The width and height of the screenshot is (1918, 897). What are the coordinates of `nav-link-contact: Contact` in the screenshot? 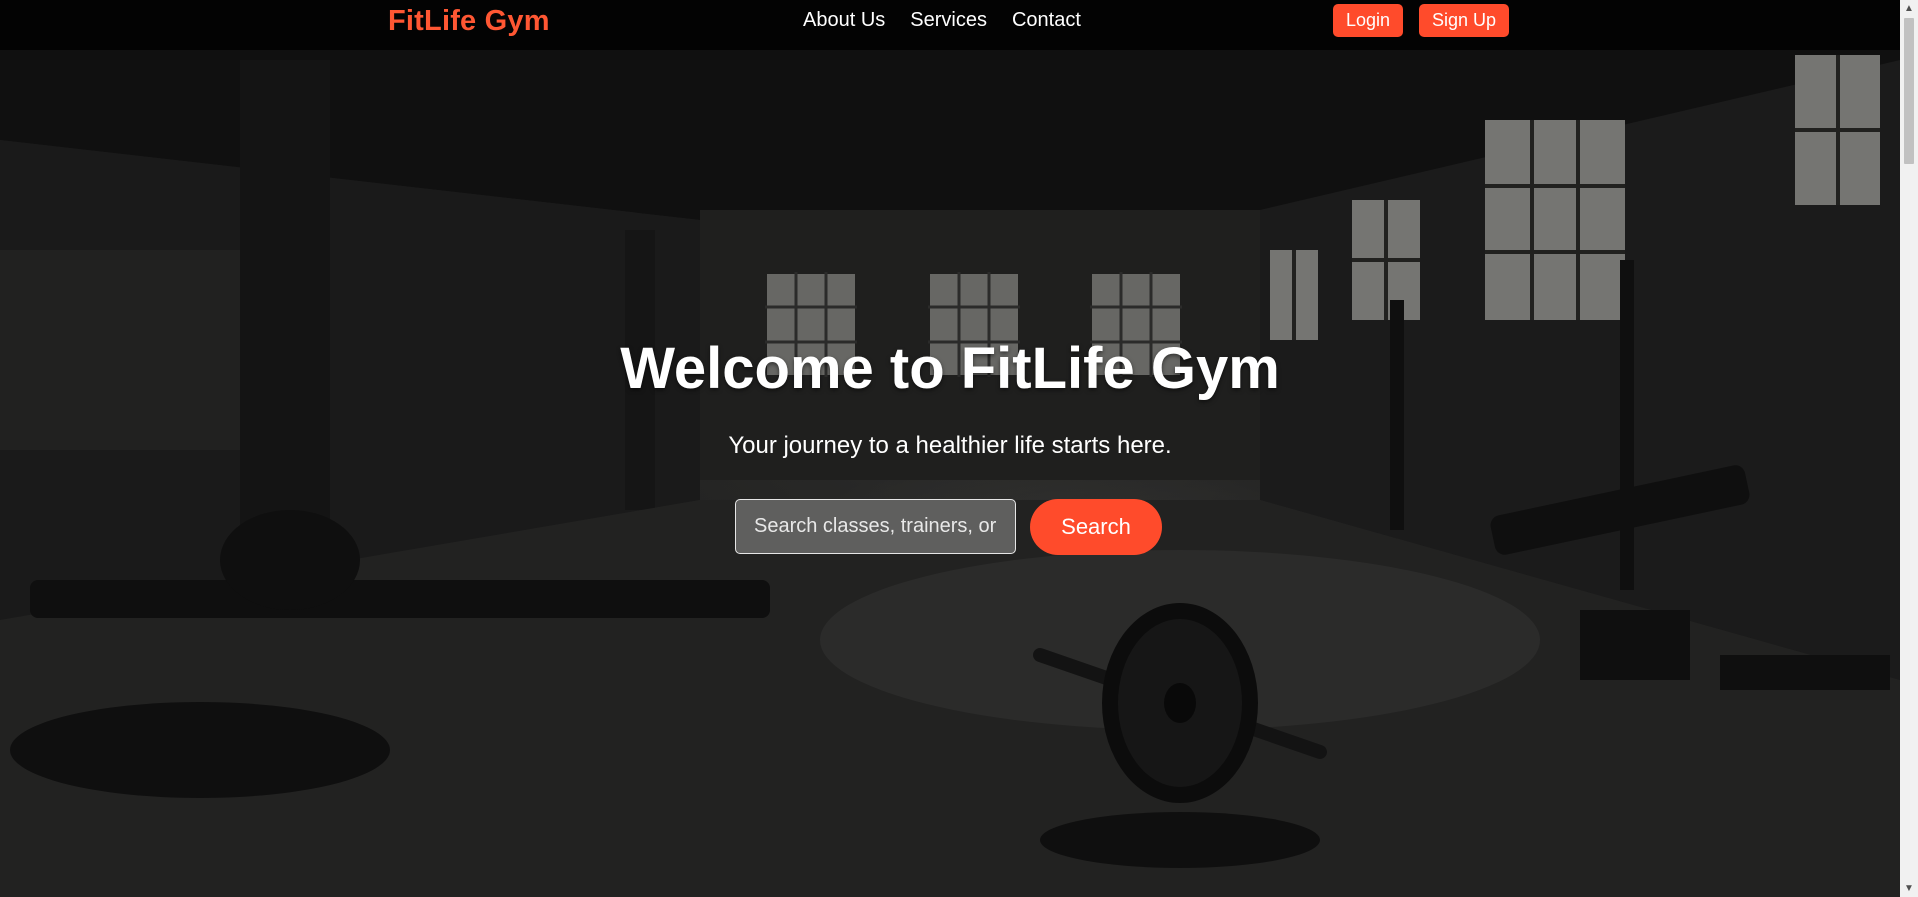 It's located at (1046, 20).